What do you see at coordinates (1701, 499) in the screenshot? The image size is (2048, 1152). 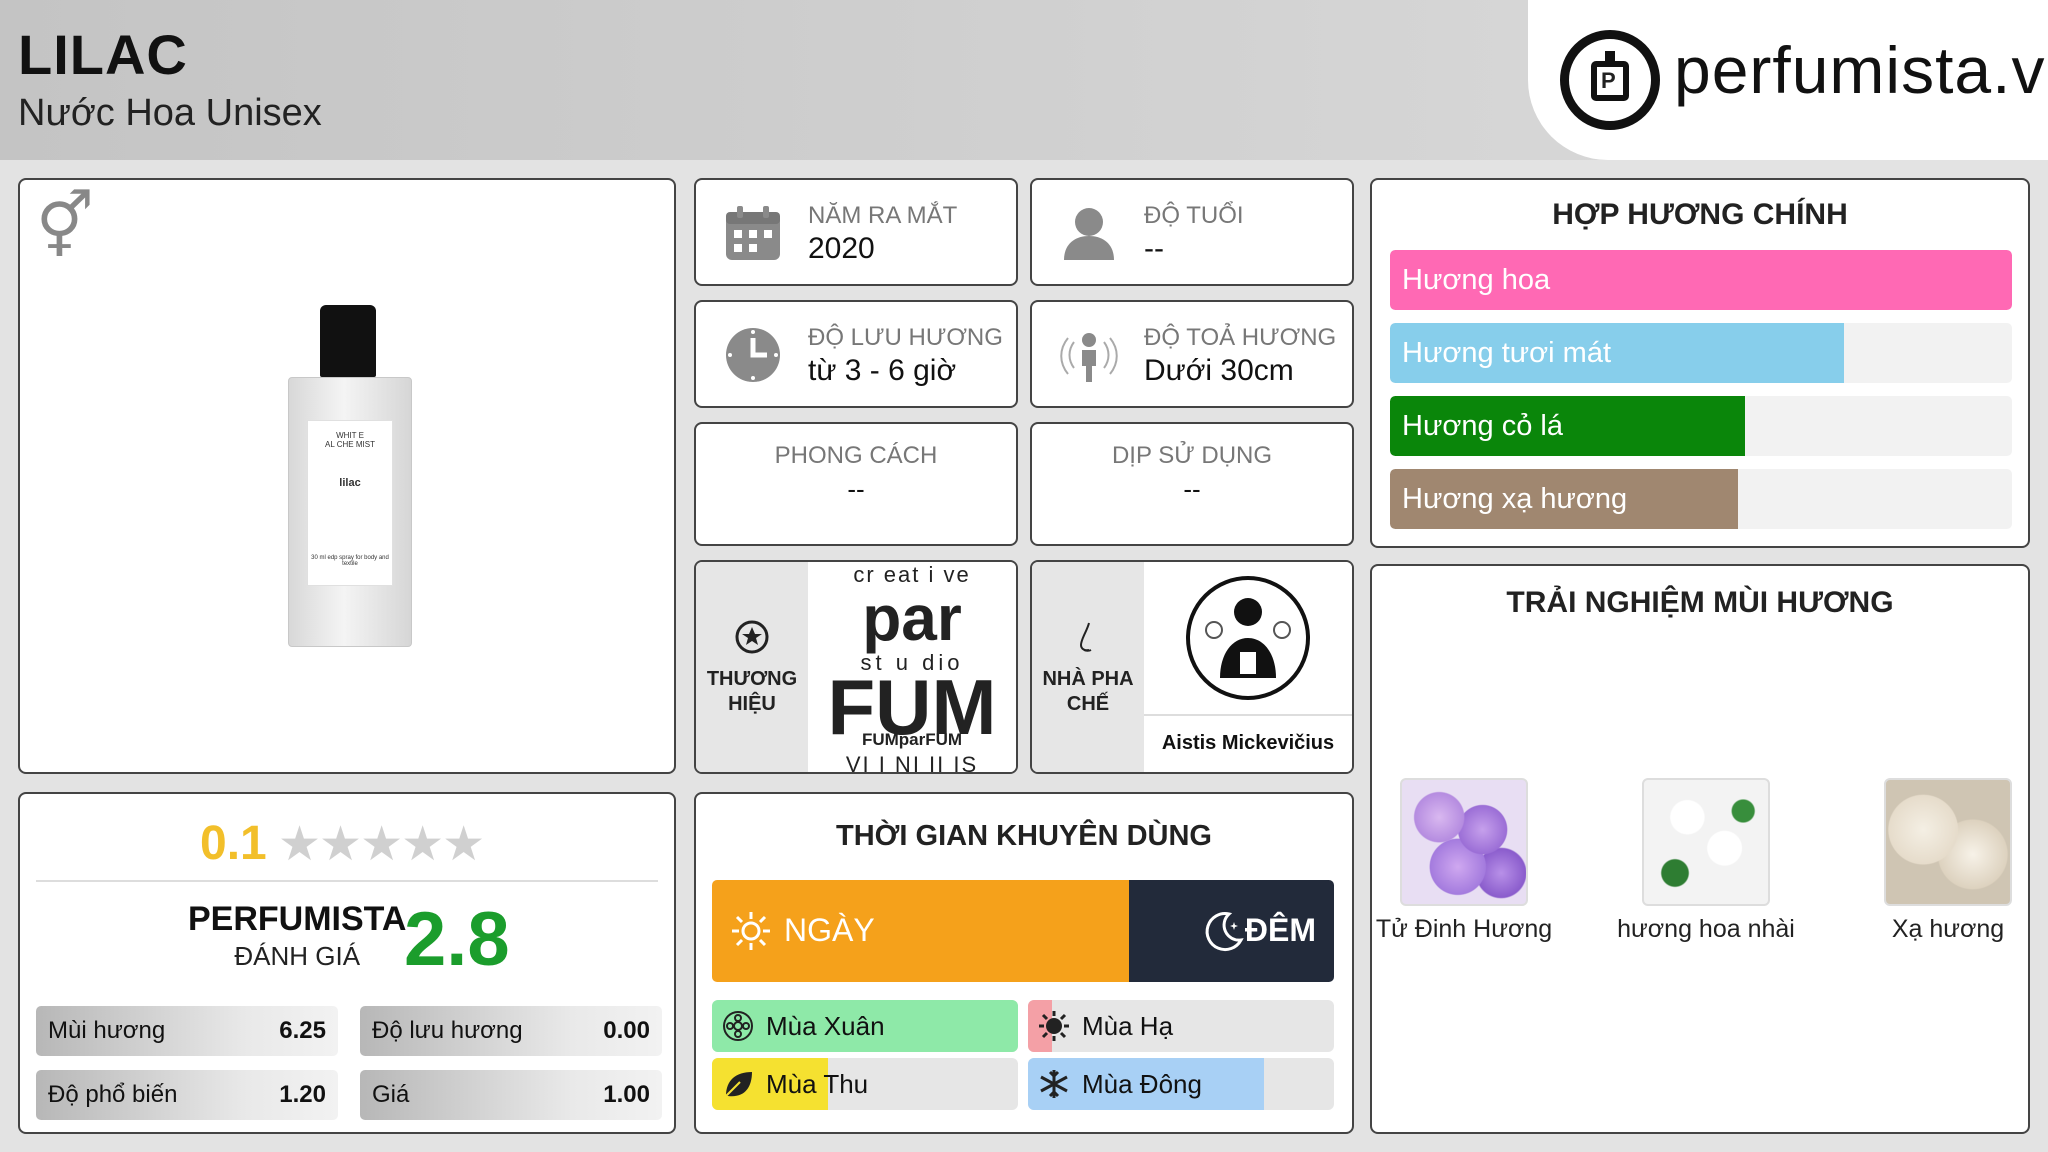 I see `accord-bar: Hương xạ hương` at bounding box center [1701, 499].